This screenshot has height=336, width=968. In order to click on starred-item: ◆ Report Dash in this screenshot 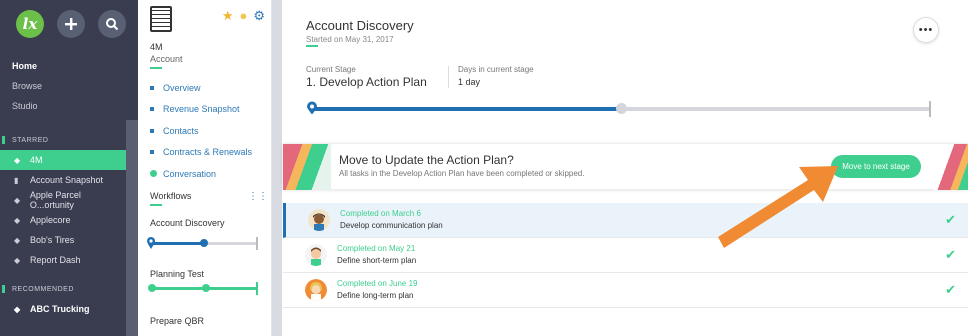, I will do `click(63, 260)`.